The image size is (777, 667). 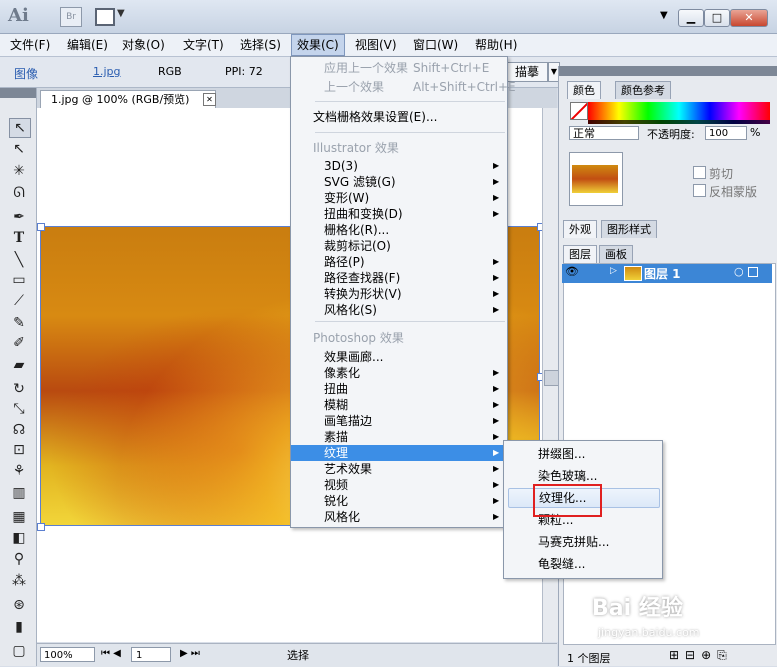 What do you see at coordinates (572, 271) in the screenshot?
I see `eye-icon: 👁` at bounding box center [572, 271].